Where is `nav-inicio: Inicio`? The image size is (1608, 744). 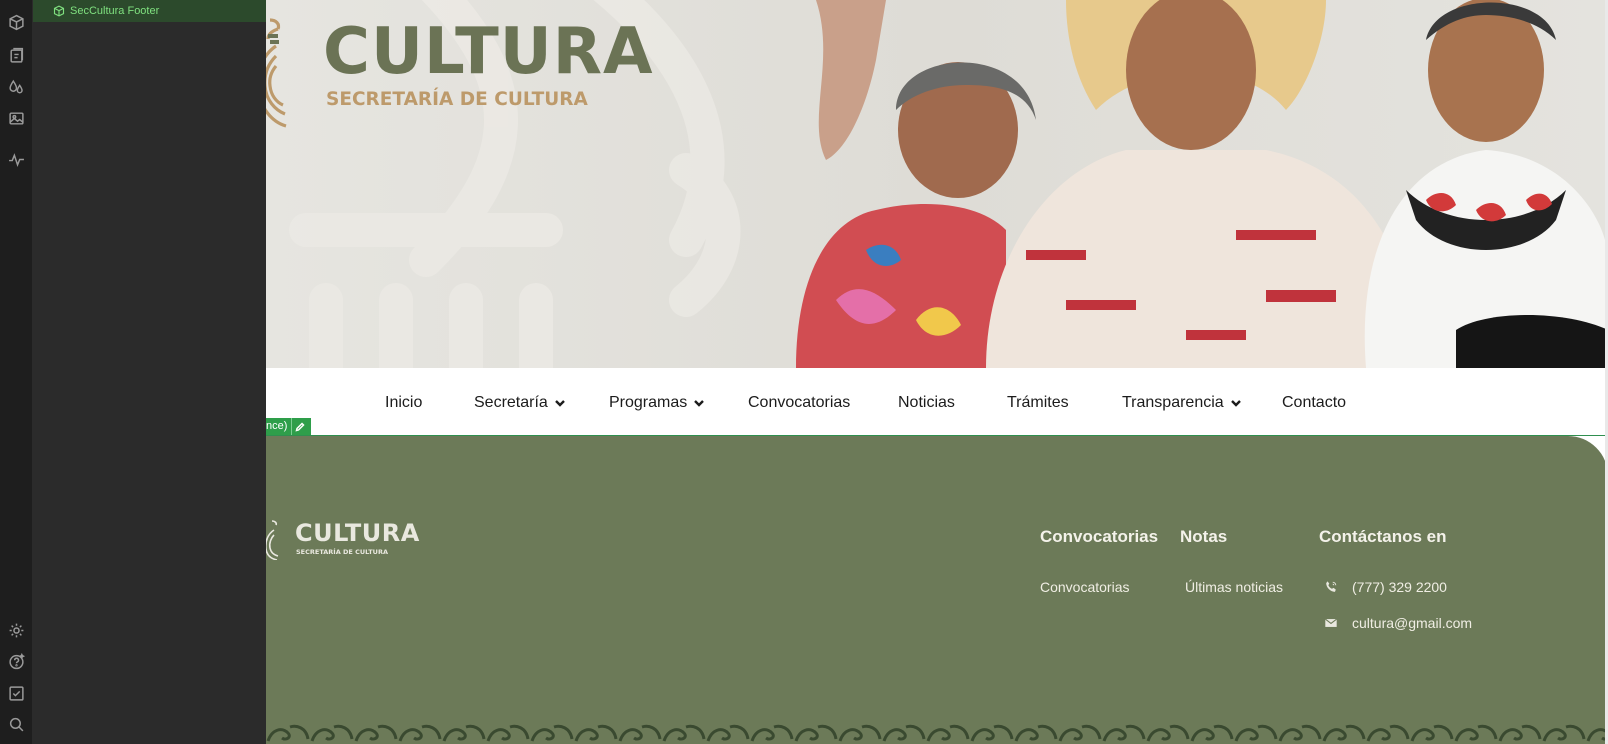
nav-inicio: Inicio is located at coordinates (403, 403).